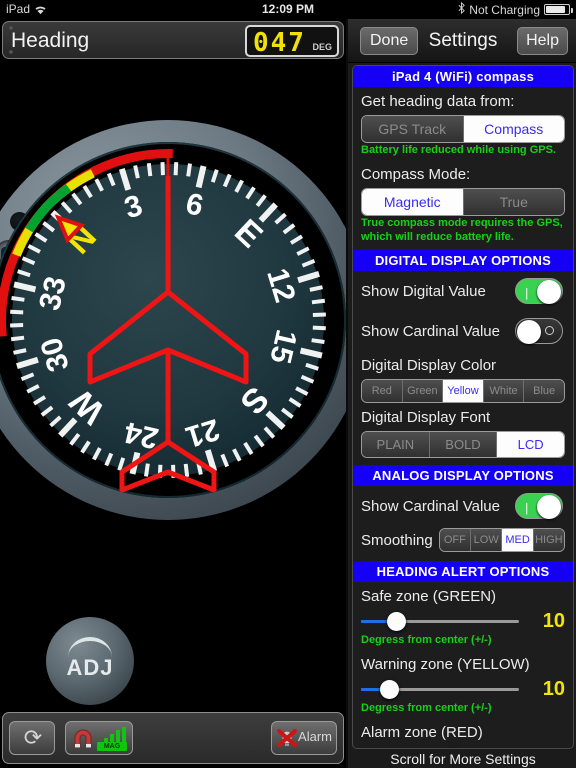 The width and height of the screenshot is (576, 768). I want to click on warning-zone-slider-row: 10, so click(463, 688).